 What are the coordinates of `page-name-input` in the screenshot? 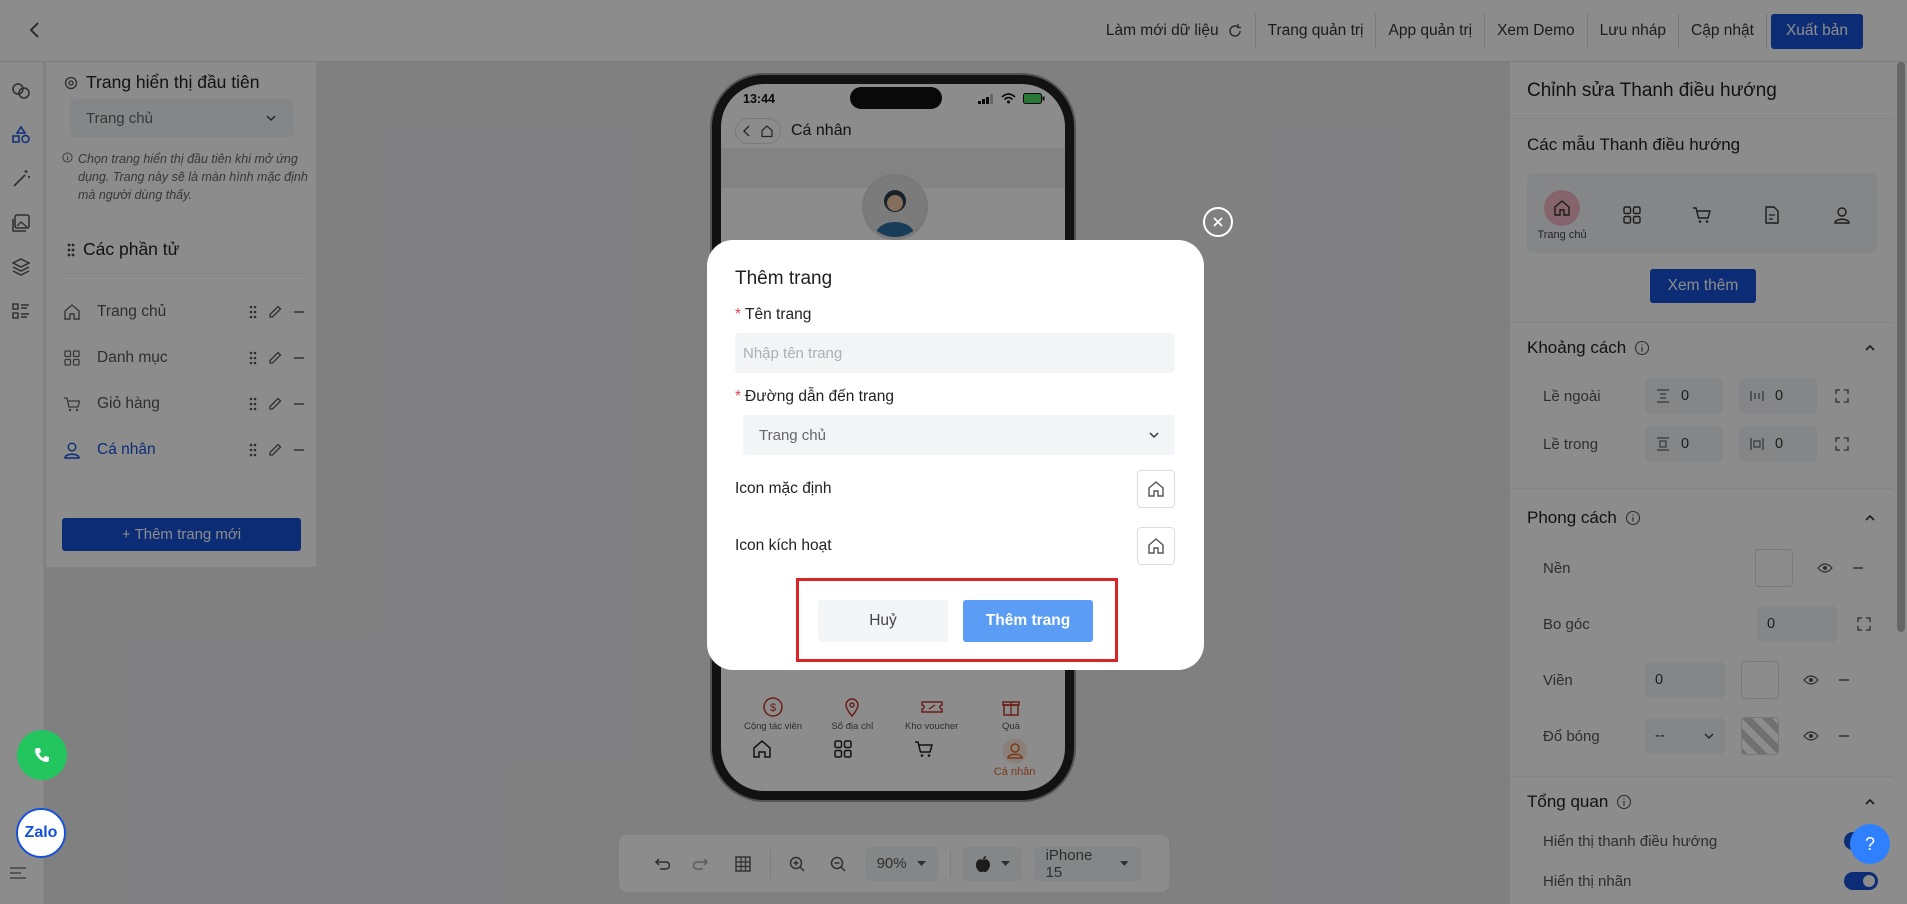 It's located at (955, 353).